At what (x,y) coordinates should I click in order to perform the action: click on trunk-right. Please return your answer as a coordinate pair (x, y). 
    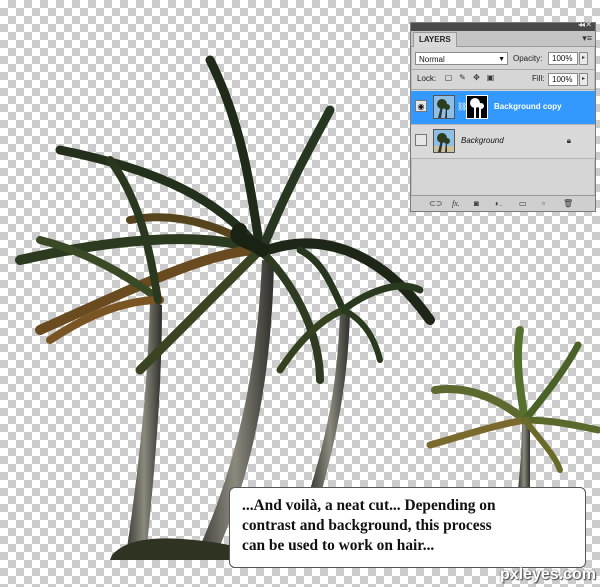
    Looking at the image, I should click on (524, 455).